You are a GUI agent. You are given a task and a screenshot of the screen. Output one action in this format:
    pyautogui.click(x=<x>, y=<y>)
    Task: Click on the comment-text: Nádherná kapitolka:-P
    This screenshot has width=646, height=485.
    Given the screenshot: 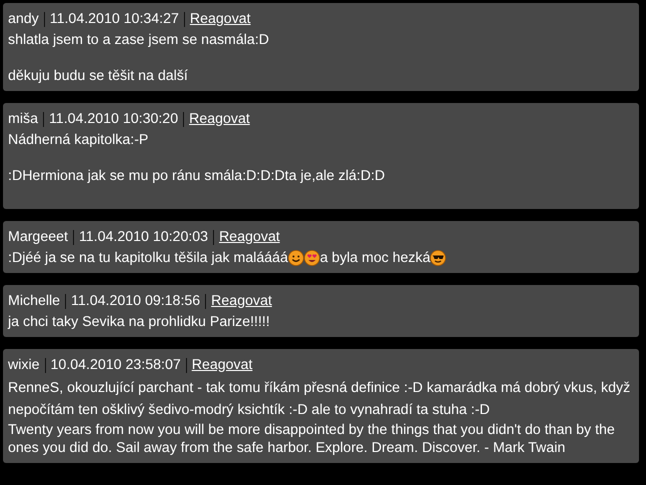 What is the action you would take?
    pyautogui.click(x=79, y=140)
    